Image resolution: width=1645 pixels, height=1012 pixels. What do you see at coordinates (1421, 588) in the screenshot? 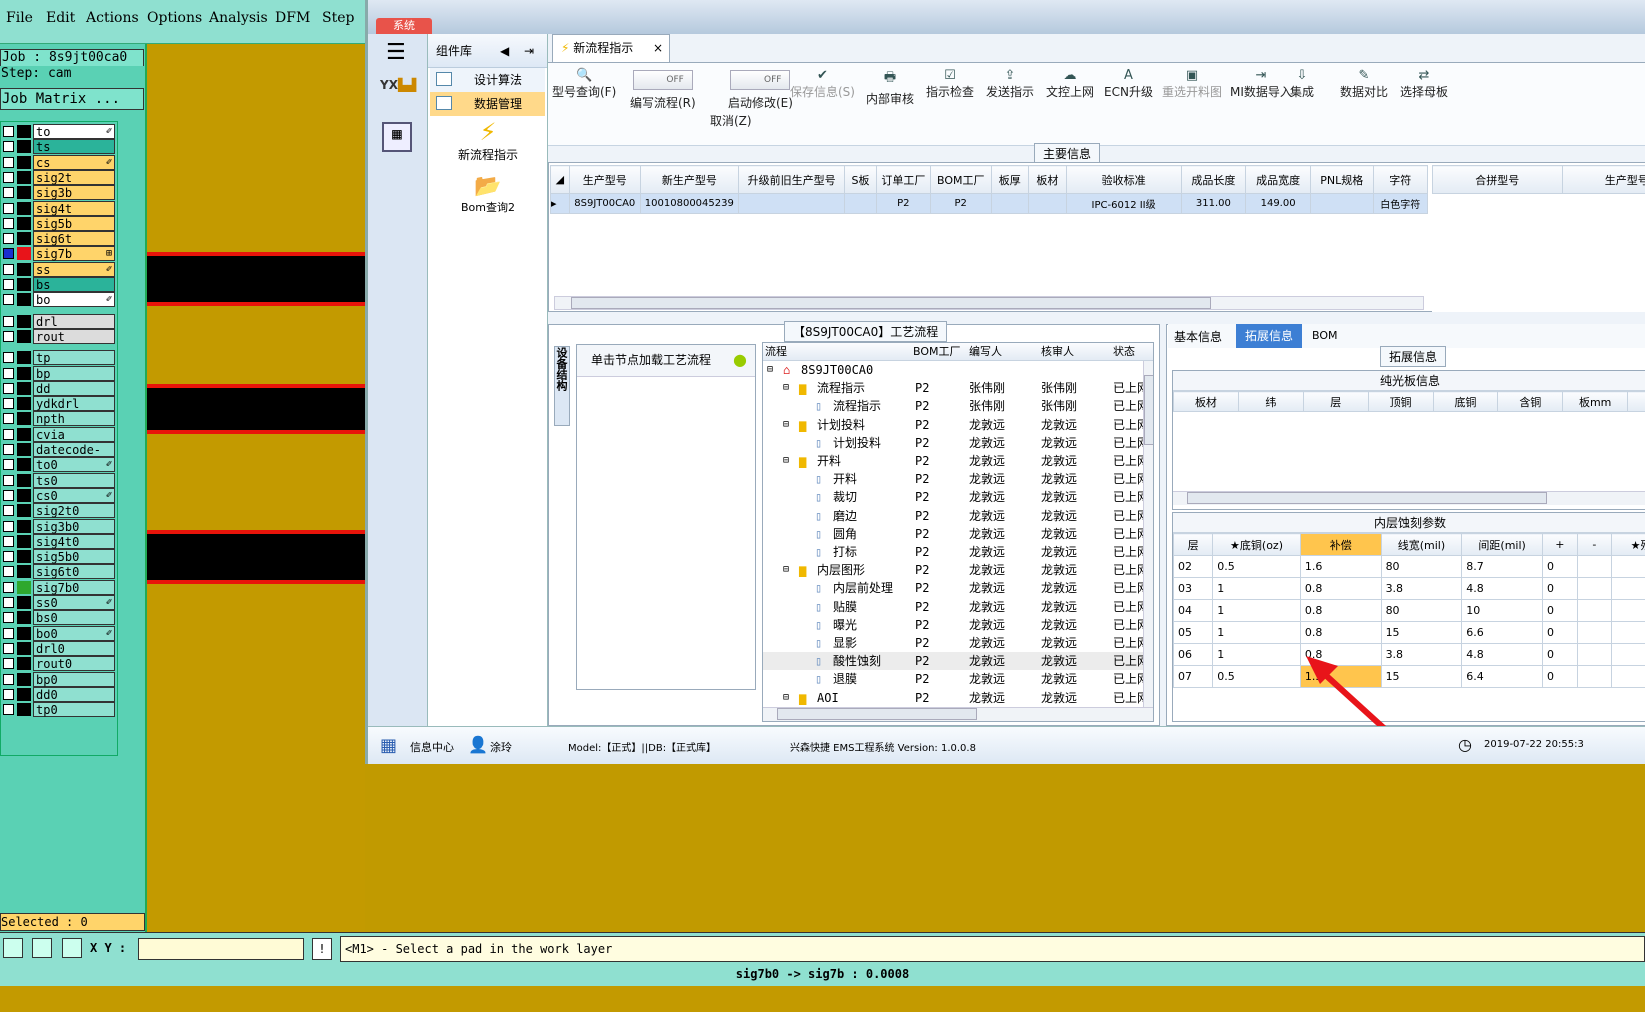
I see `etch-cell: 3.8` at bounding box center [1421, 588].